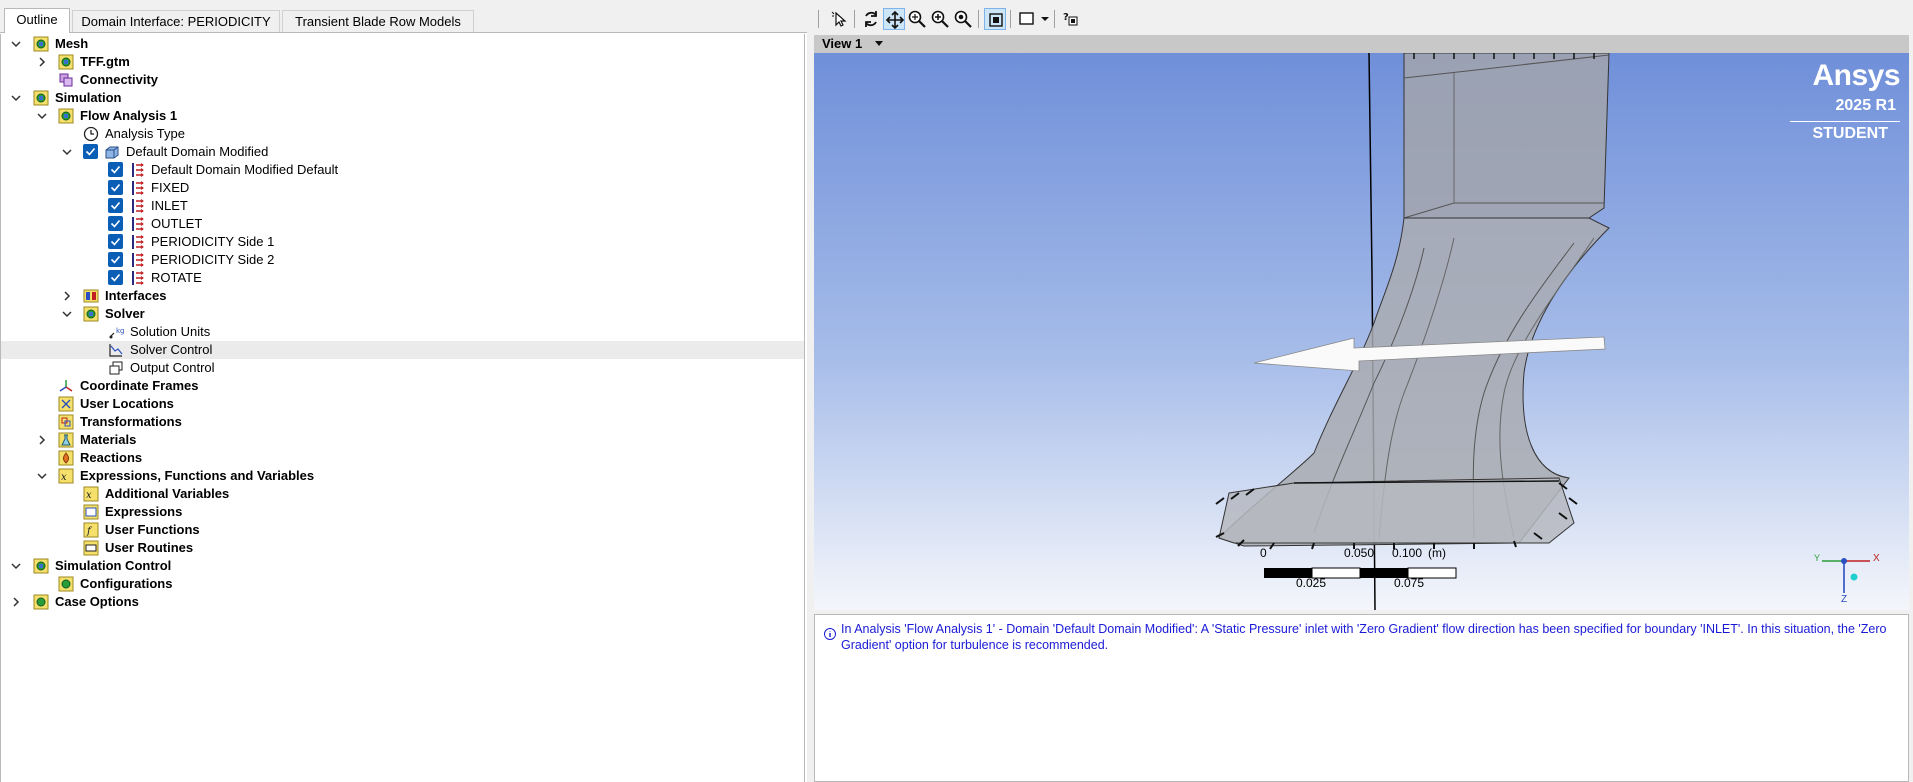 The image size is (1913, 782). I want to click on view-dropdown-icon, so click(879, 44).